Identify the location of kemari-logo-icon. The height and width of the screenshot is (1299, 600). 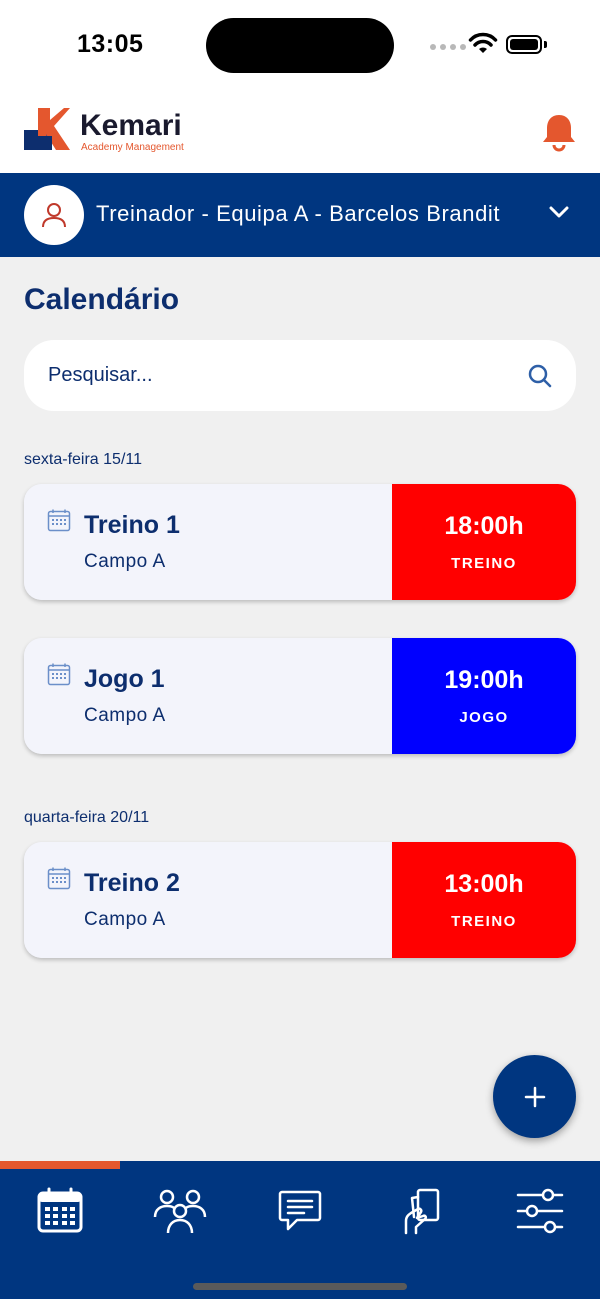
(47, 129).